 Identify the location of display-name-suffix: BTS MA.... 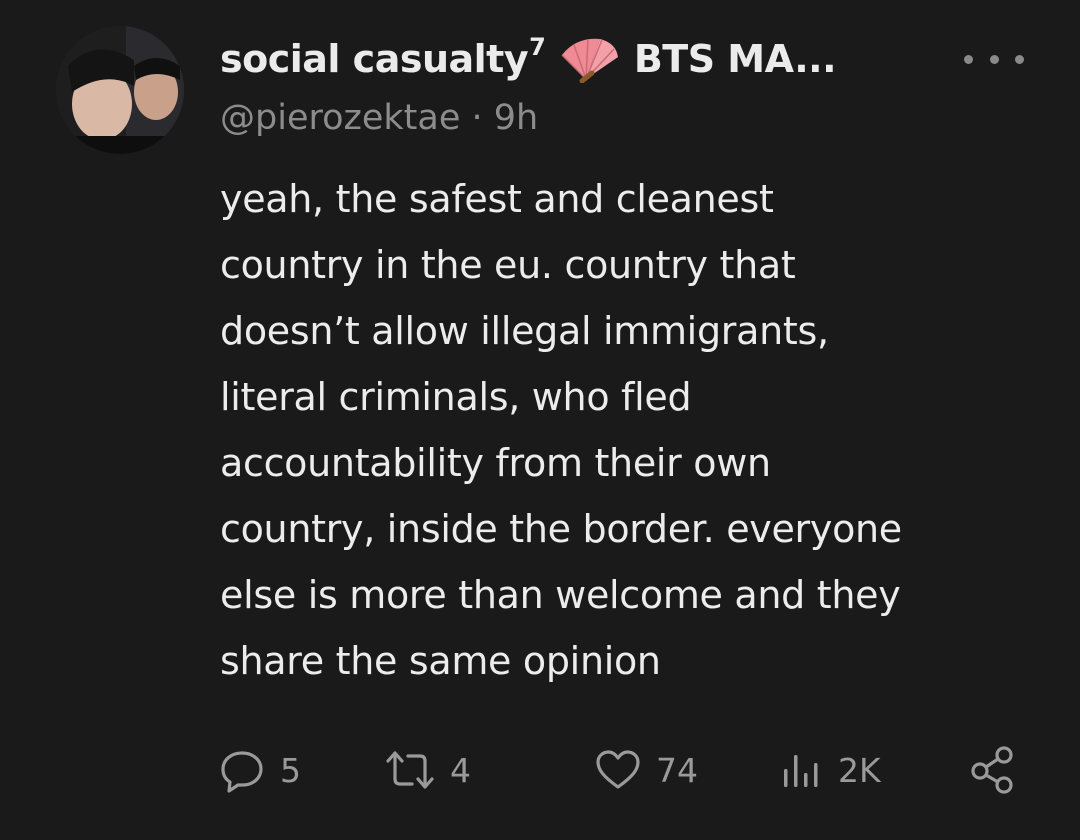
(735, 59).